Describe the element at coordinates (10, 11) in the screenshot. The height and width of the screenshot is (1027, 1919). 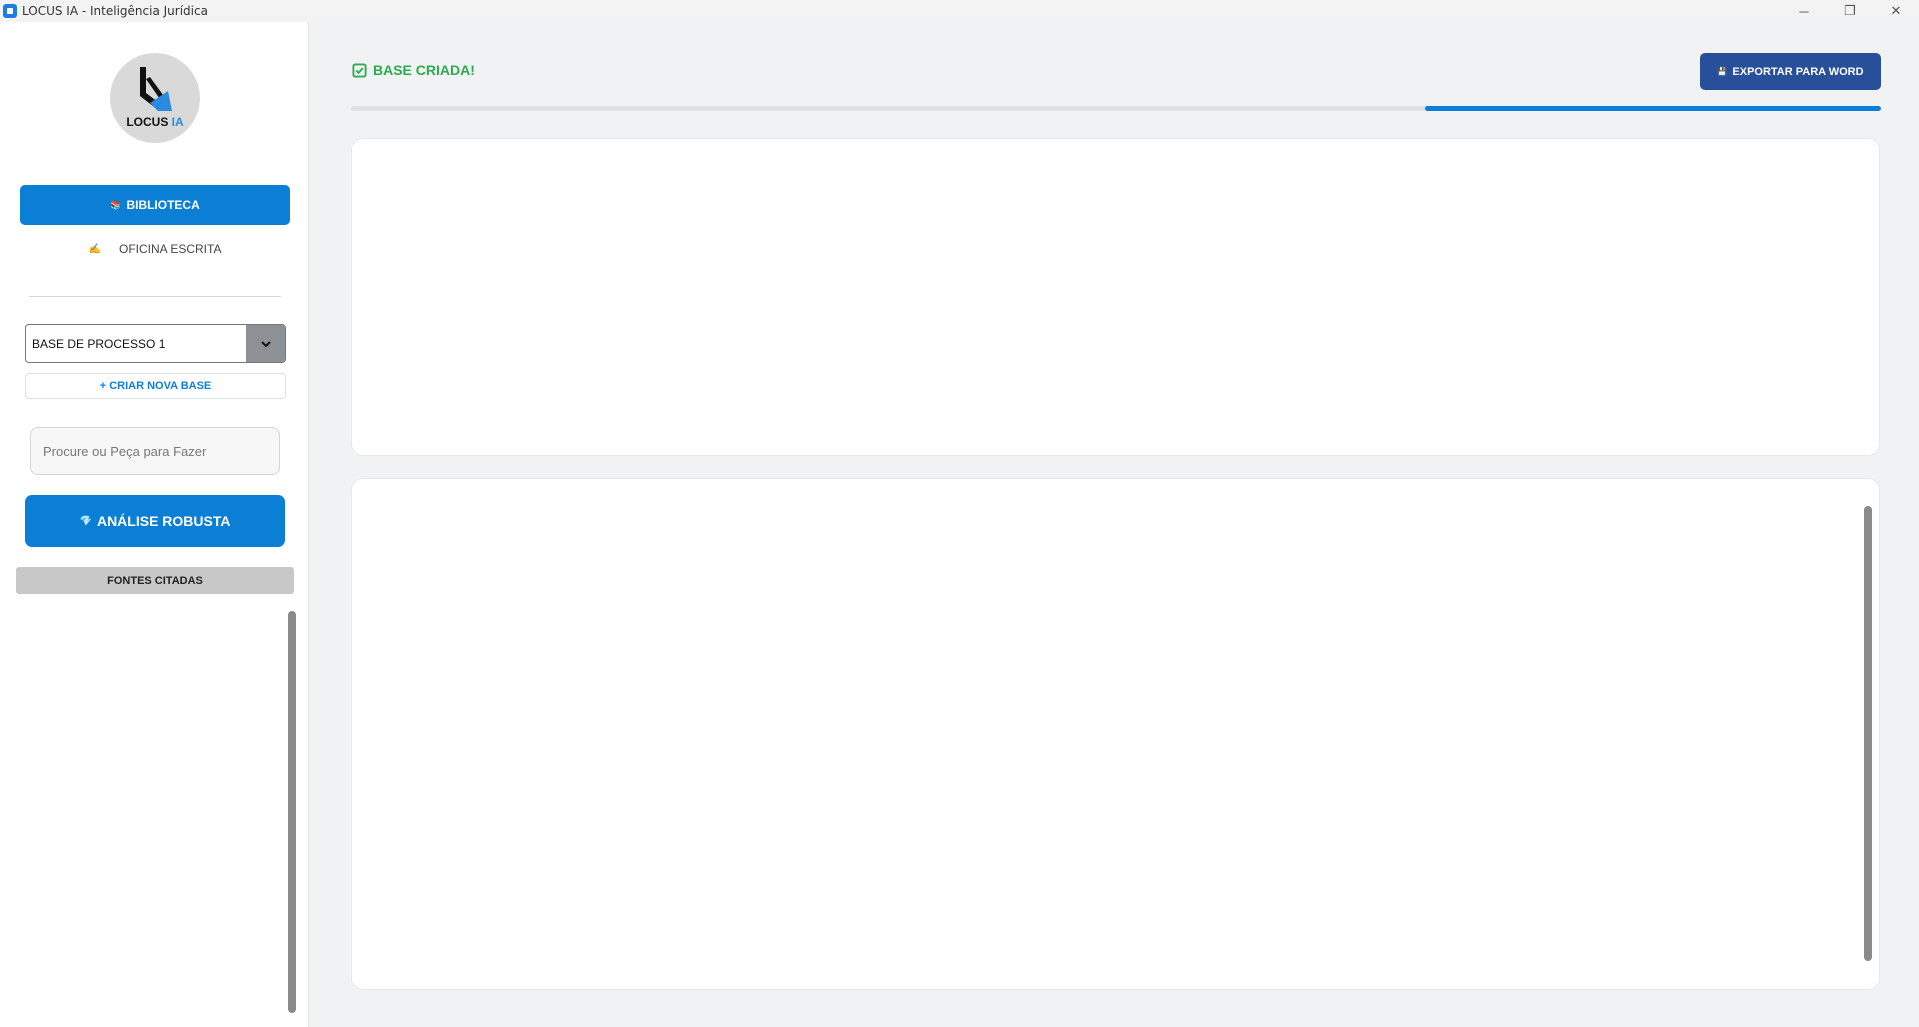
I see `app-icon` at that location.